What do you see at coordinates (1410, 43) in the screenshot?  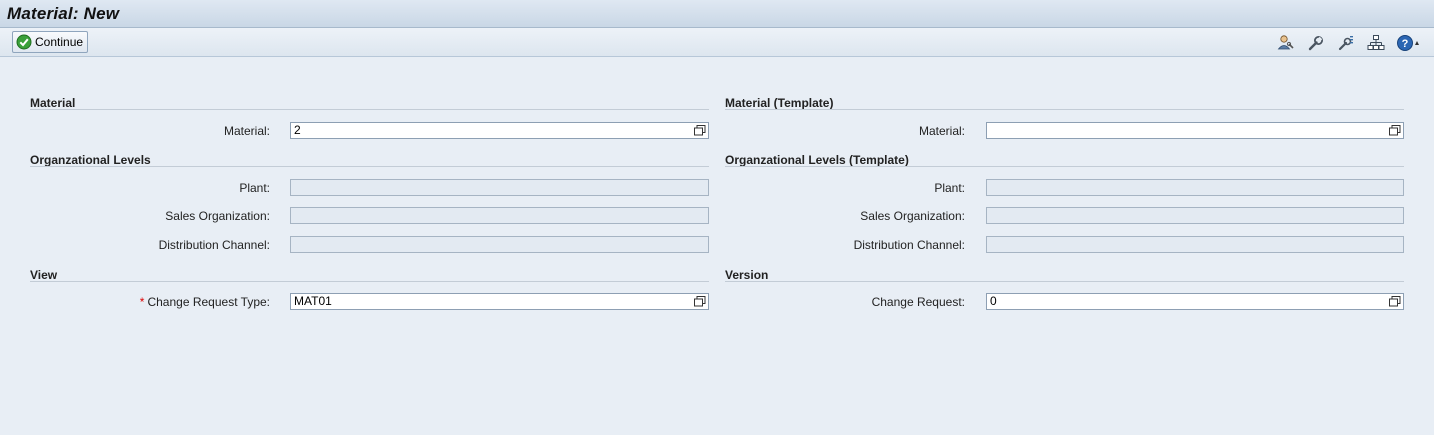 I see `help-icon: ?` at bounding box center [1410, 43].